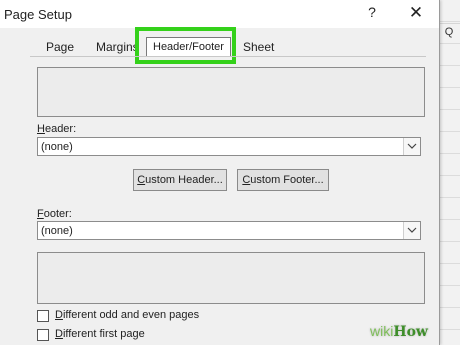  What do you see at coordinates (60, 47) in the screenshot?
I see `tab-page: Page` at bounding box center [60, 47].